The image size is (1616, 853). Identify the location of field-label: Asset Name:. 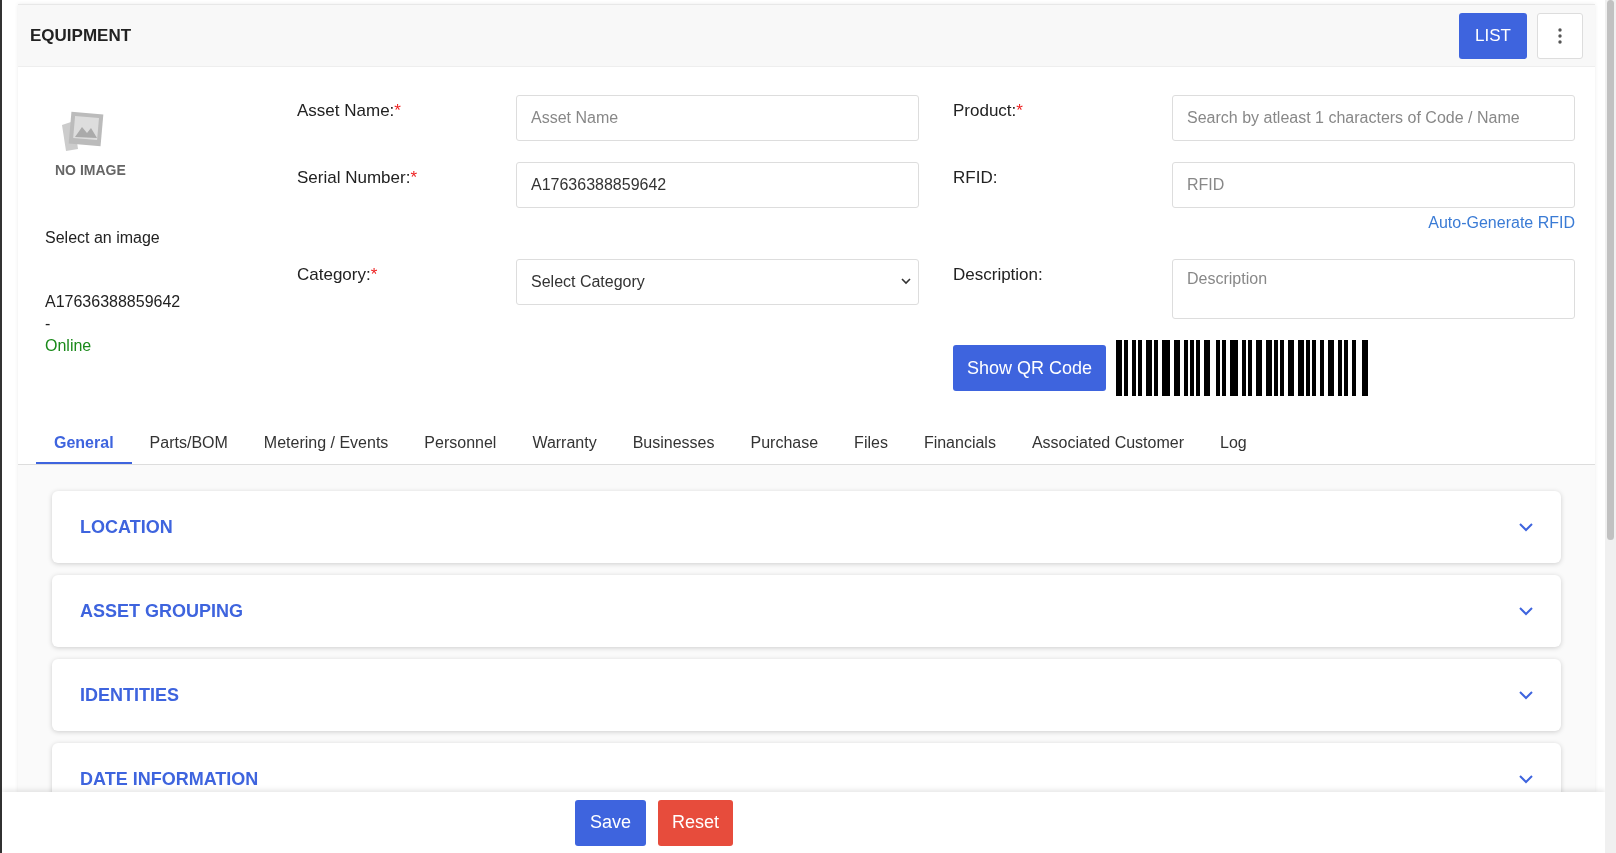
(346, 110).